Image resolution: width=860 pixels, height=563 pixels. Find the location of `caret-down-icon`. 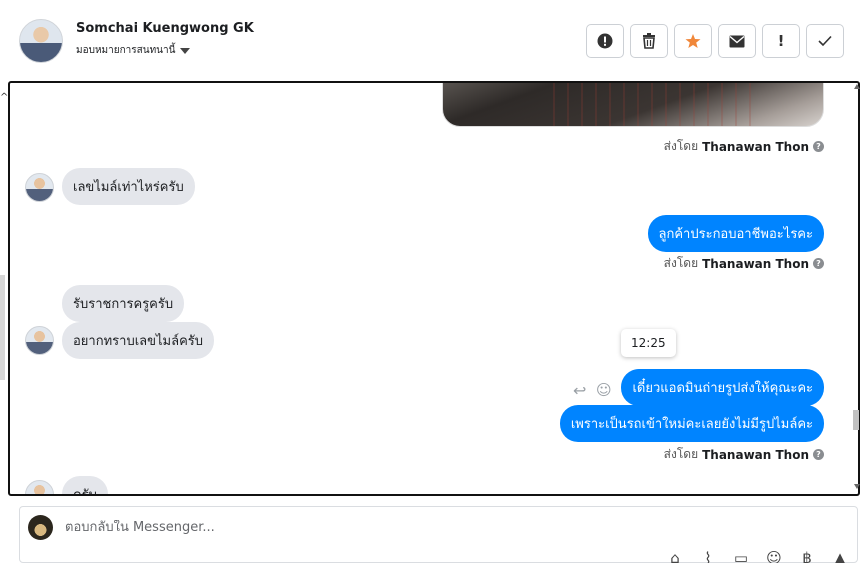

caret-down-icon is located at coordinates (185, 50).